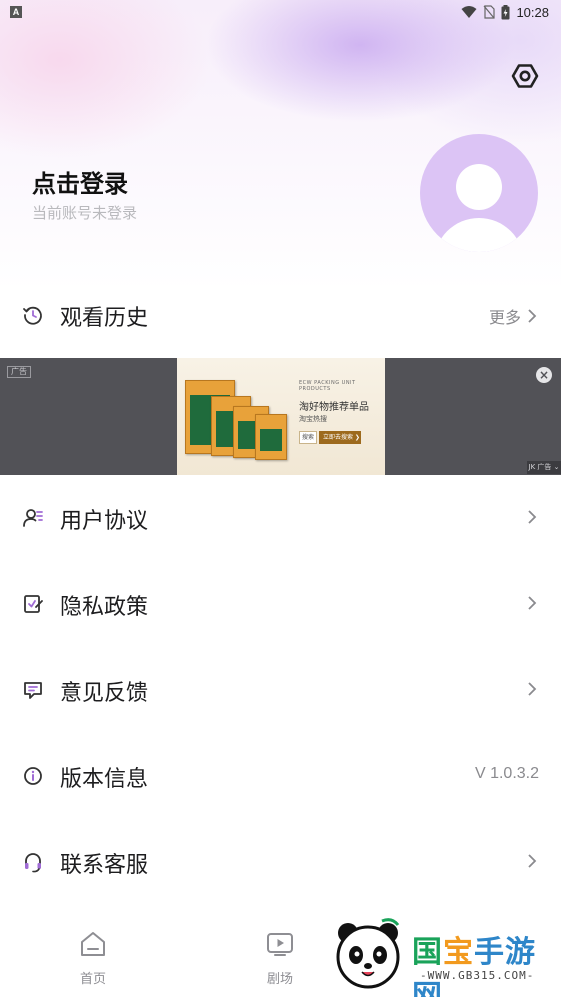 The height and width of the screenshot is (997, 561). Describe the element at coordinates (19, 372) in the screenshot. I see `ad-tag: 广告` at that location.